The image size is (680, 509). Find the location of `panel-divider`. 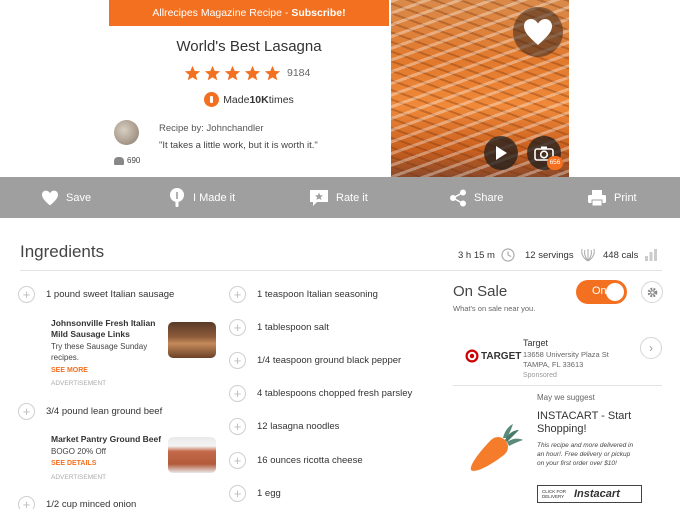

panel-divider is located at coordinates (557, 385).